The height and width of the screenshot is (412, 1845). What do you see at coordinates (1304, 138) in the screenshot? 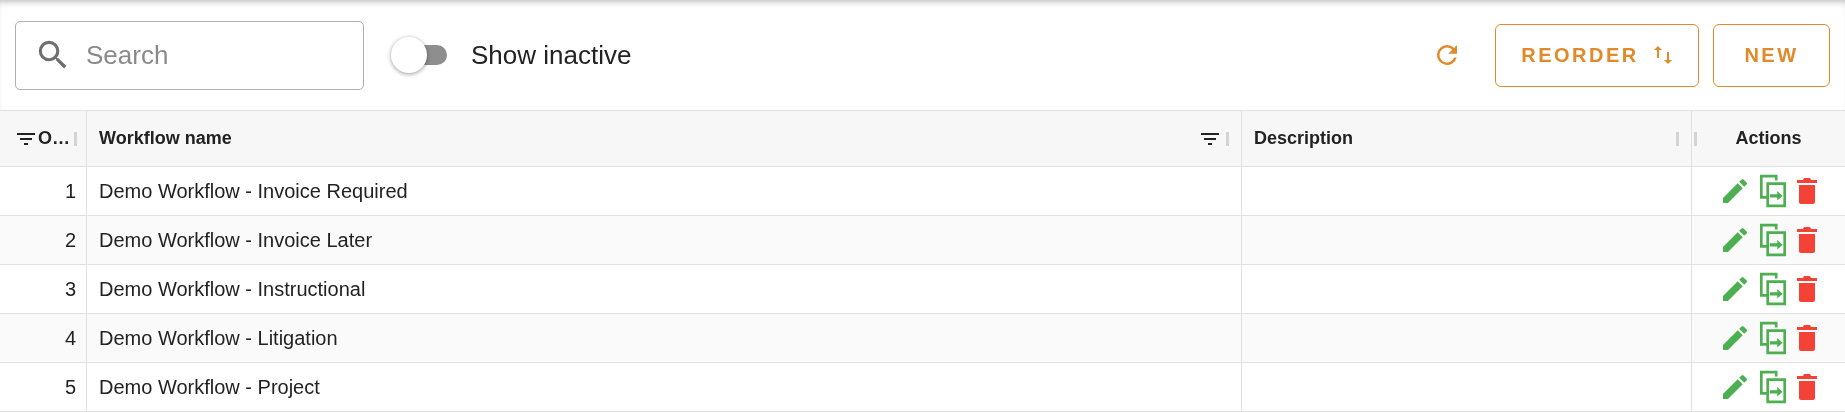
I see `column-header: Description` at bounding box center [1304, 138].